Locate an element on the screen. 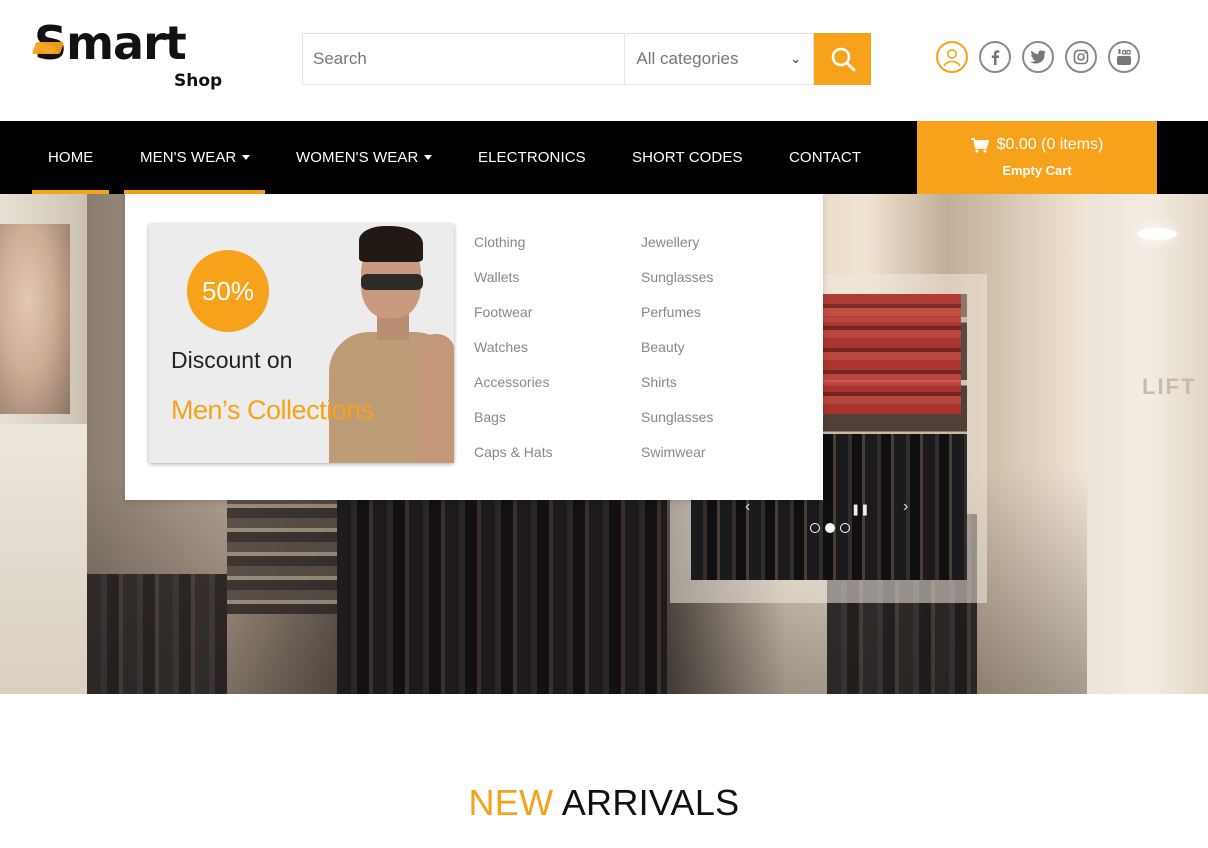 This screenshot has width=1208, height=848. header-icon-row is located at coordinates (1038, 57).